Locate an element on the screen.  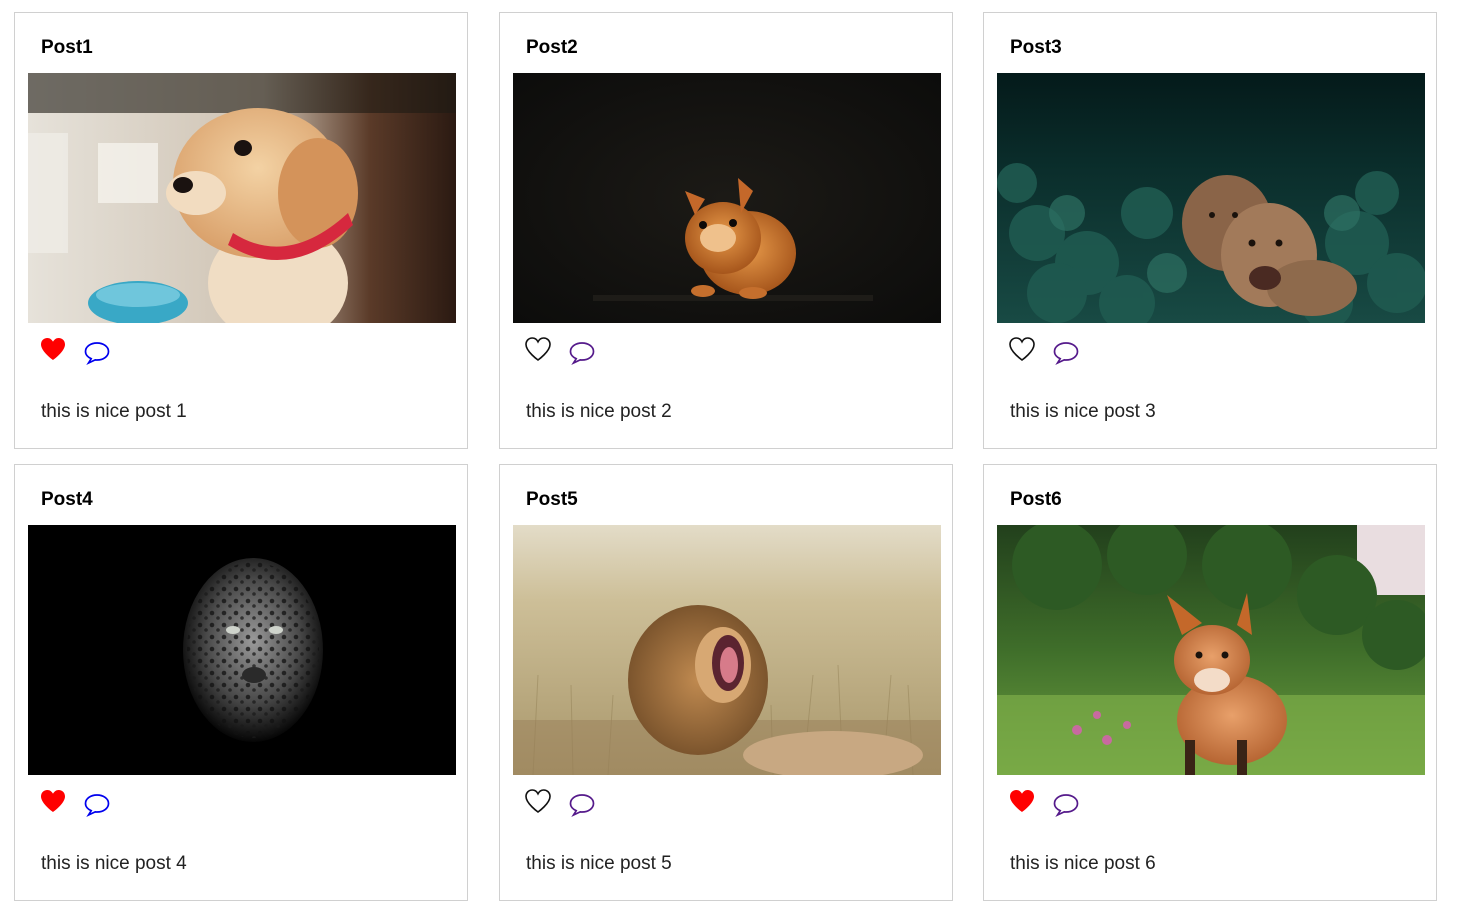
post-image-fox is located at coordinates (1211, 650).